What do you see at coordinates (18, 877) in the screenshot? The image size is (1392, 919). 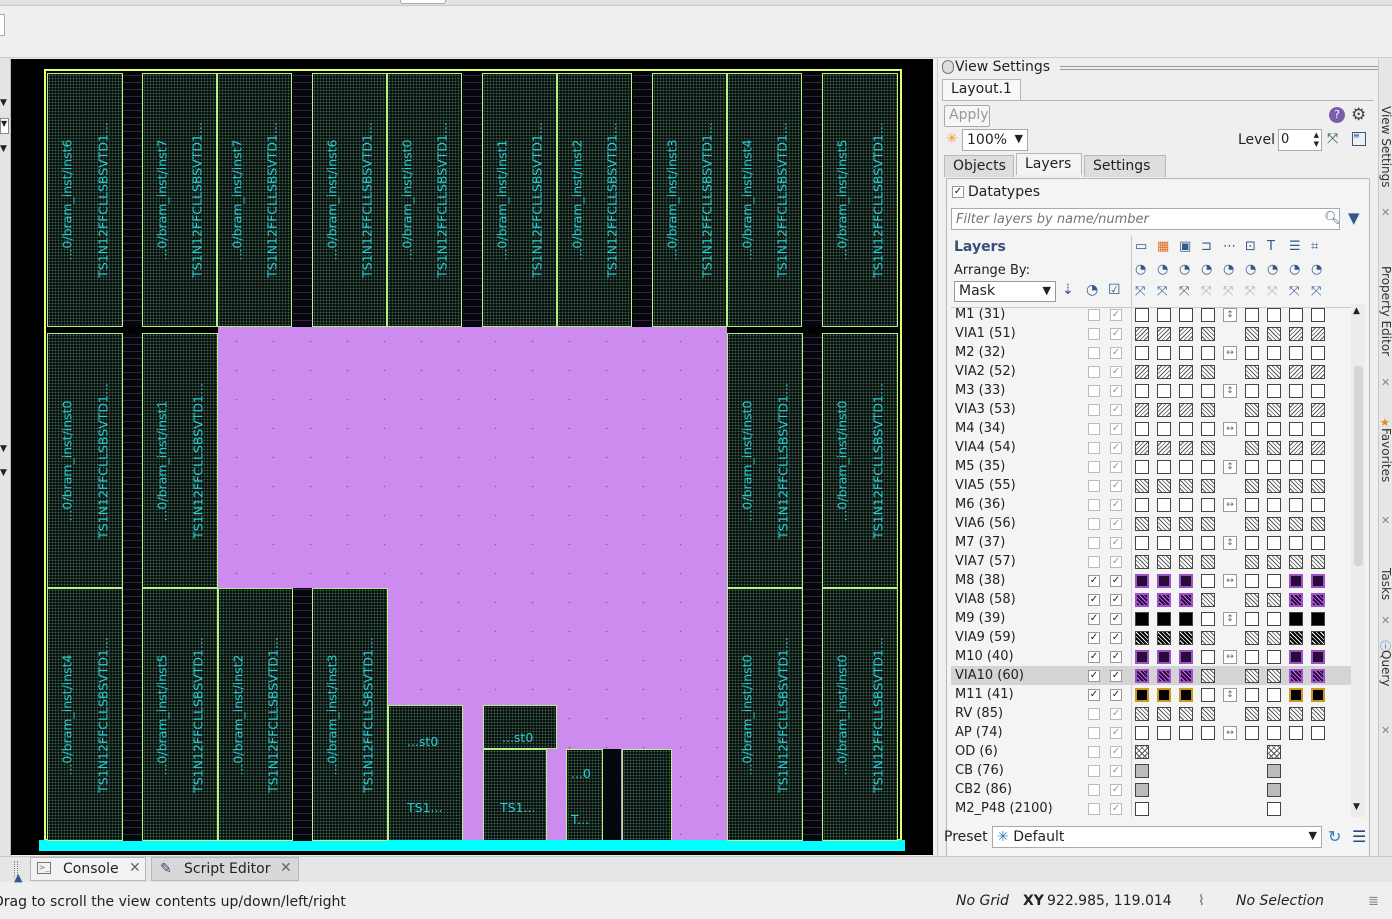 I see `dock-arrow-icon: ▲` at bounding box center [18, 877].